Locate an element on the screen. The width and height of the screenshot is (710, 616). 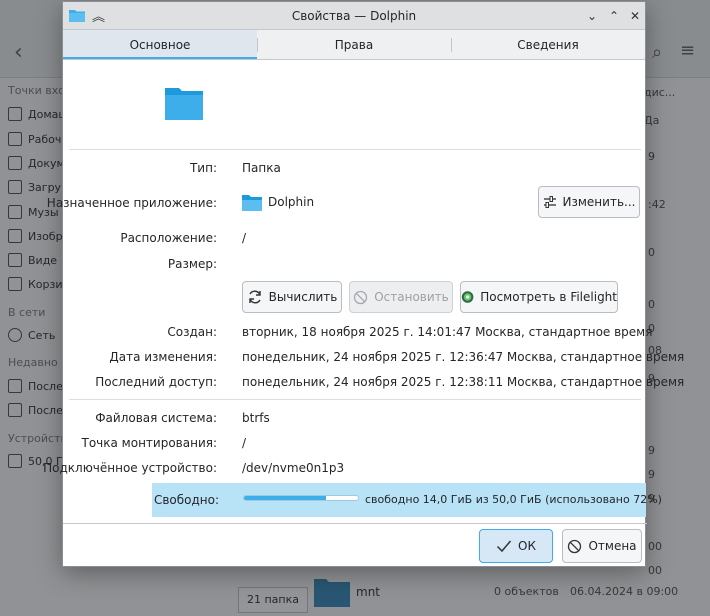
tab-permissions: Права is located at coordinates (354, 44).